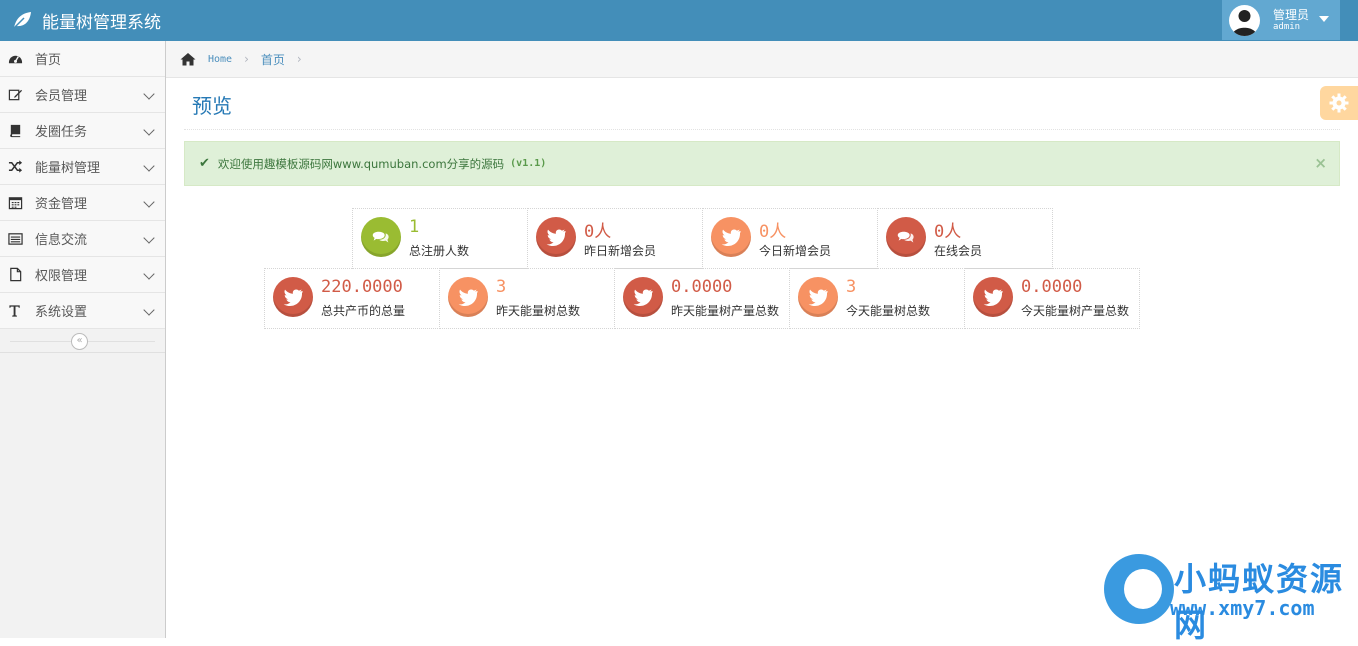 Image resolution: width=1358 pixels, height=646 pixels. What do you see at coordinates (15, 95) in the screenshot?
I see `edit-icon` at bounding box center [15, 95].